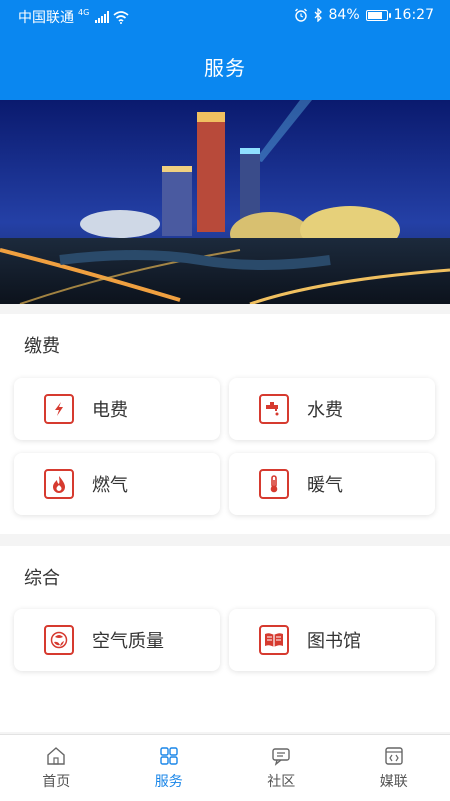 The image size is (450, 801). What do you see at coordinates (394, 781) in the screenshot?
I see `nav-media-label: 媒联` at bounding box center [394, 781].